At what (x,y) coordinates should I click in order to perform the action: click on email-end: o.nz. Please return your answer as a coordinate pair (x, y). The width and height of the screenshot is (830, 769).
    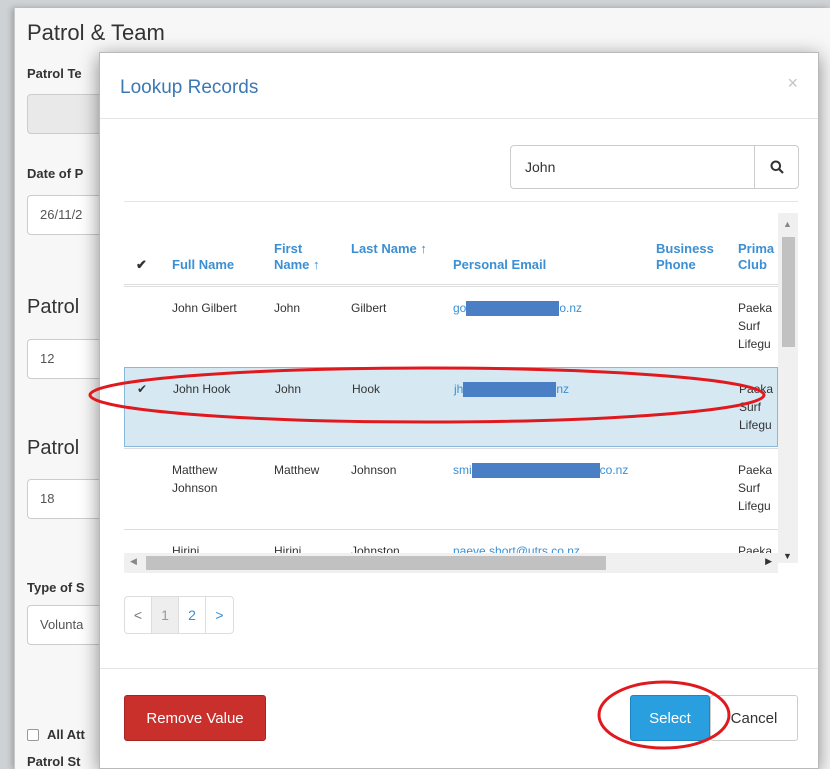
    Looking at the image, I should click on (571, 308).